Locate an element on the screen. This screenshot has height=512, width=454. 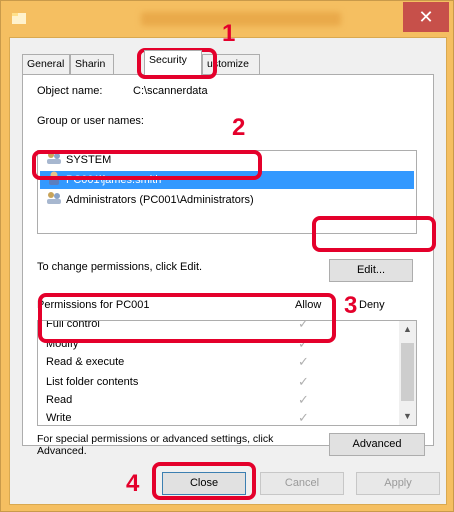
tab-general: General is located at coordinates (46, 64).